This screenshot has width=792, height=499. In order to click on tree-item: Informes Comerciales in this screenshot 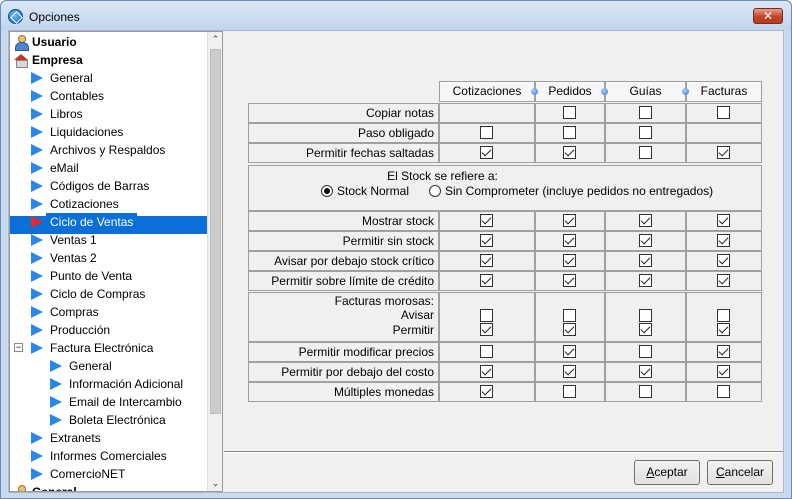, I will do `click(108, 456)`.